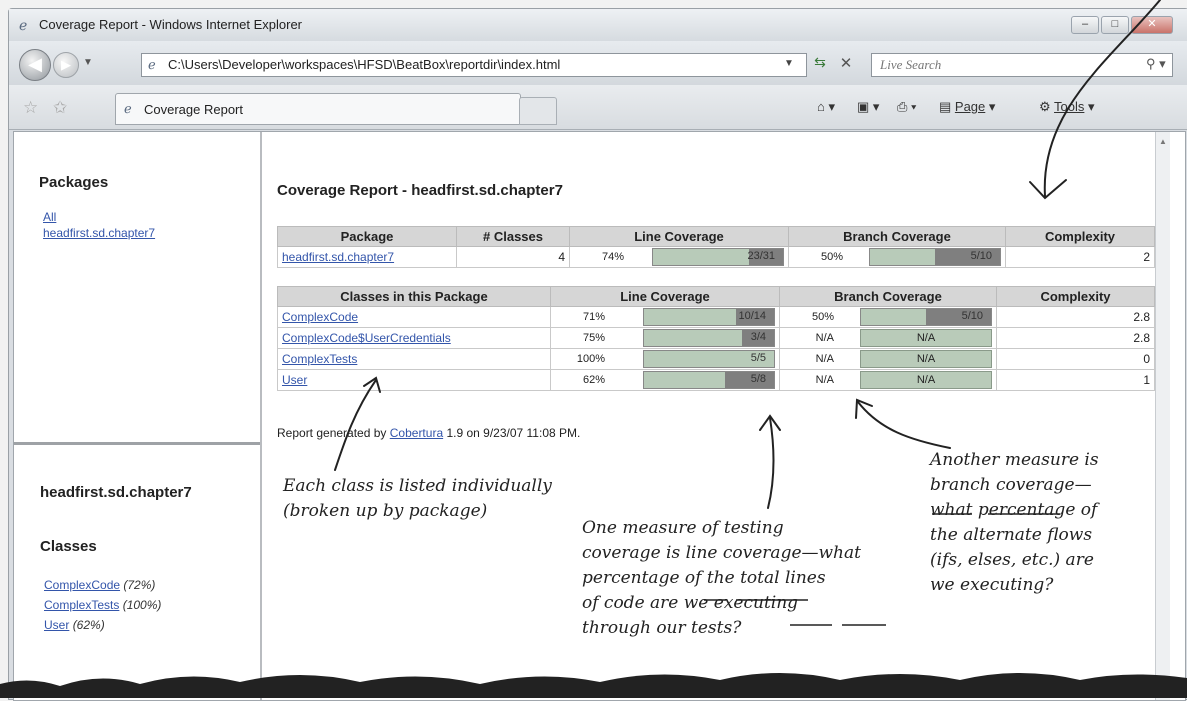  I want to click on arrow-to-classes, so click(355, 425).